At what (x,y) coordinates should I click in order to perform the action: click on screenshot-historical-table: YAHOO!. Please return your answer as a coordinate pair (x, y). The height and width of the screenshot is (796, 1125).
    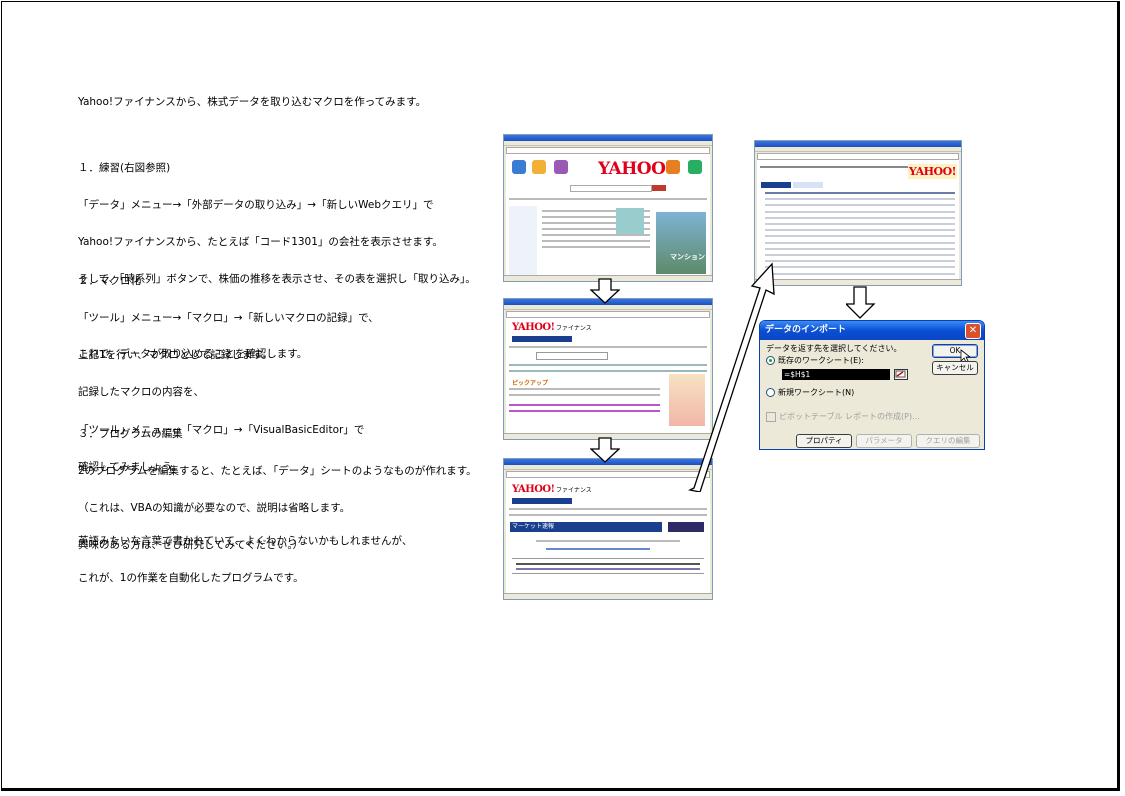
    Looking at the image, I should click on (858, 213).